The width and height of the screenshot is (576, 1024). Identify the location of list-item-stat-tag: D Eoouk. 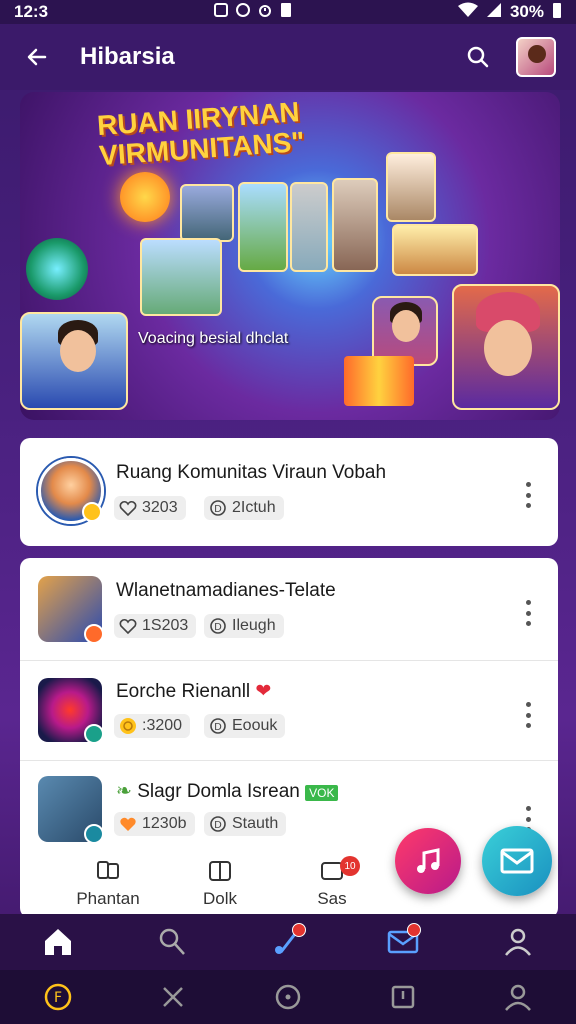
(245, 726).